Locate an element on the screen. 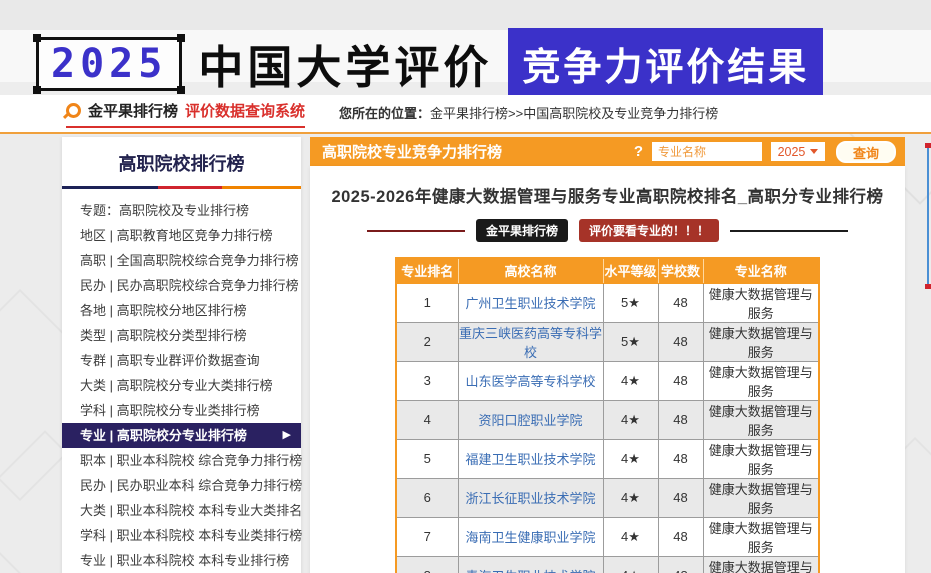 Image resolution: width=931 pixels, height=573 pixels. sidebar-item: 大类 | 高职院校分专业大类排行榜 is located at coordinates (181, 385).